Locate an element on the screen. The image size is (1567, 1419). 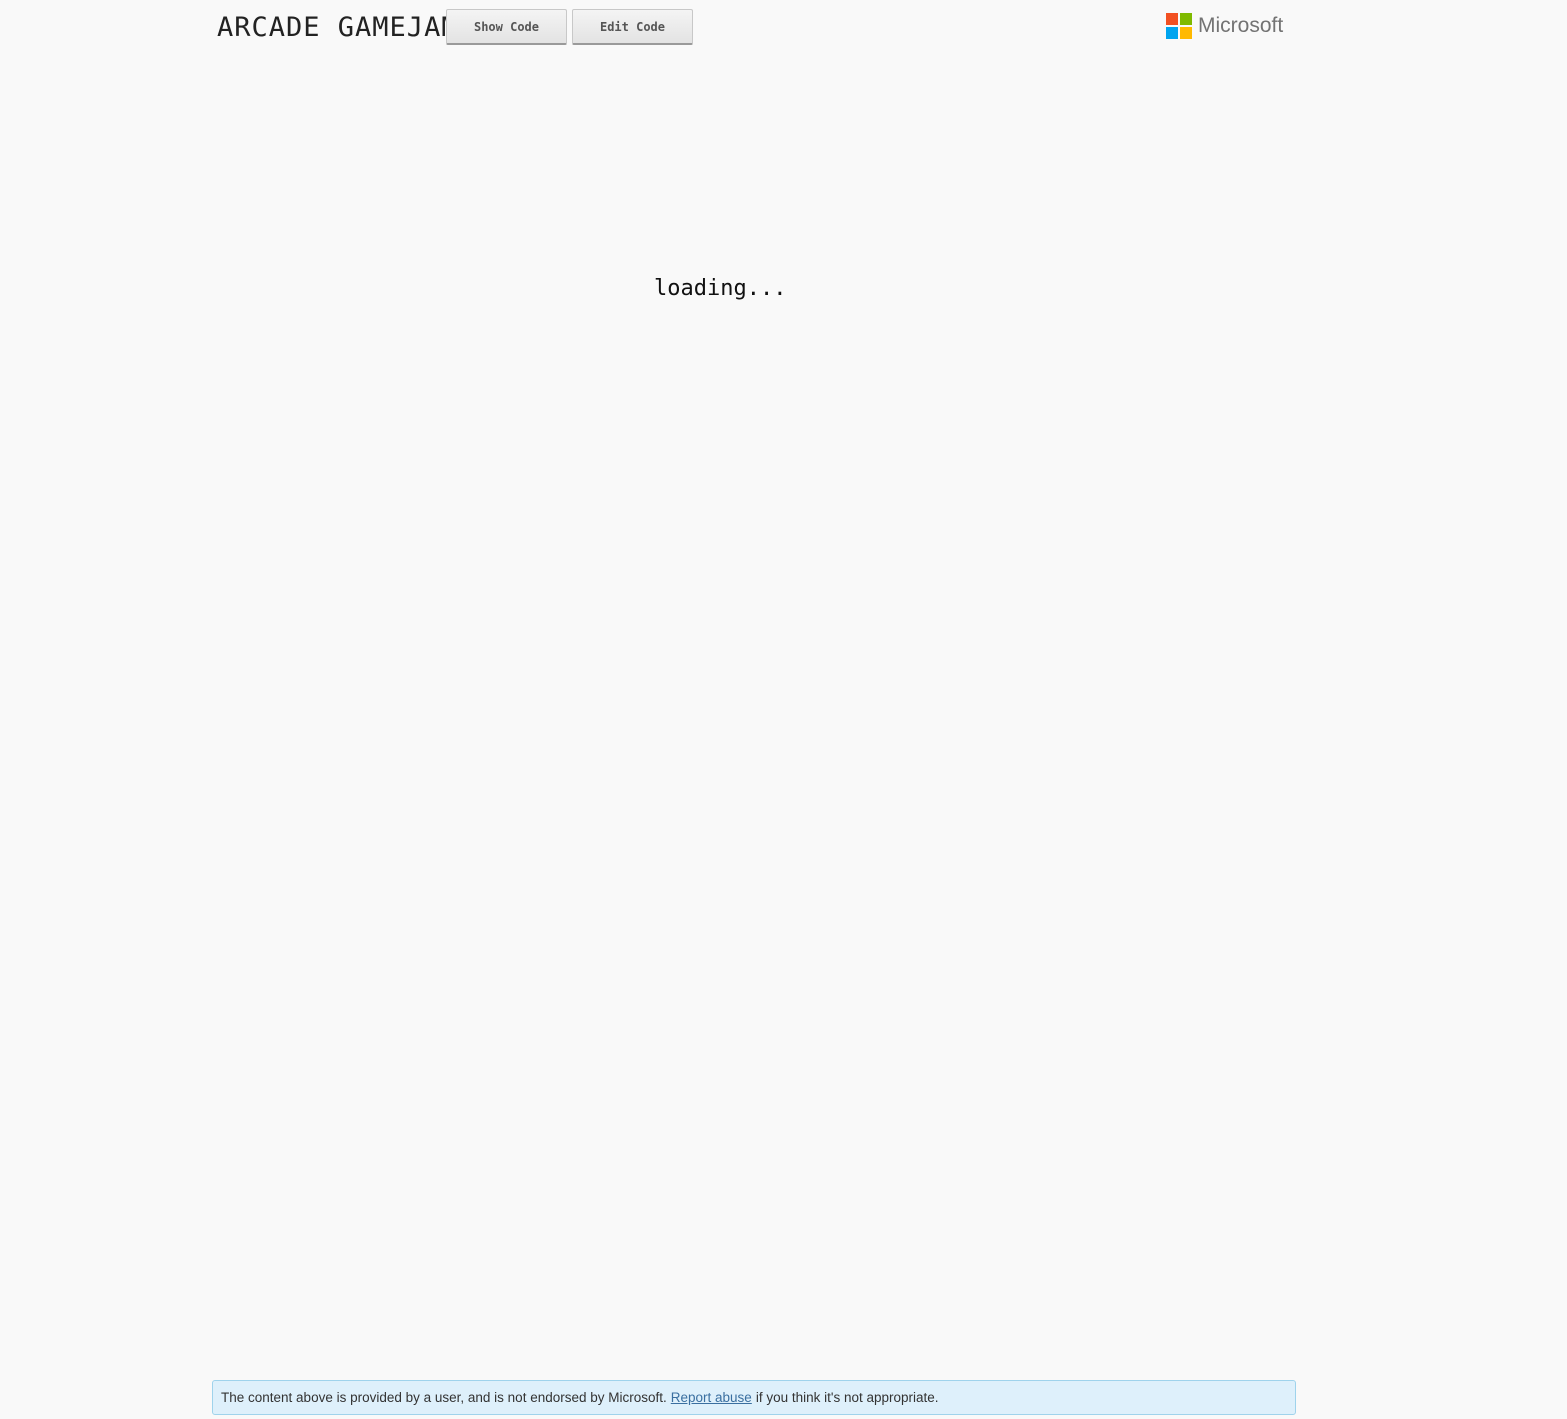
logo-square-green is located at coordinates (1186, 19).